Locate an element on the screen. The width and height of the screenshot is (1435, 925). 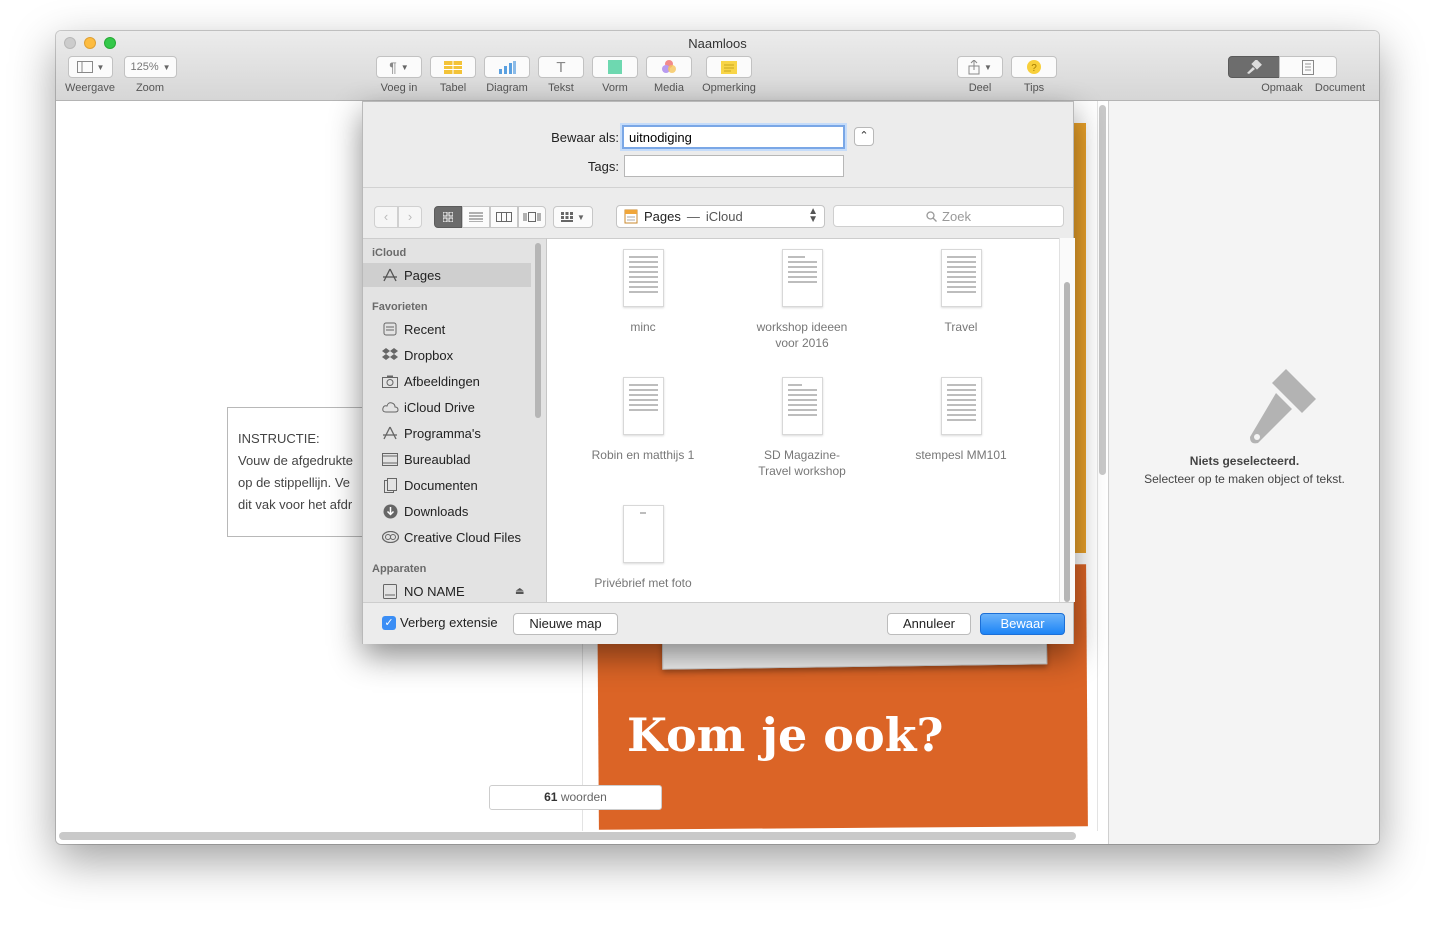
sidebar-item-label: Afbeeldingen is located at coordinates (442, 381).